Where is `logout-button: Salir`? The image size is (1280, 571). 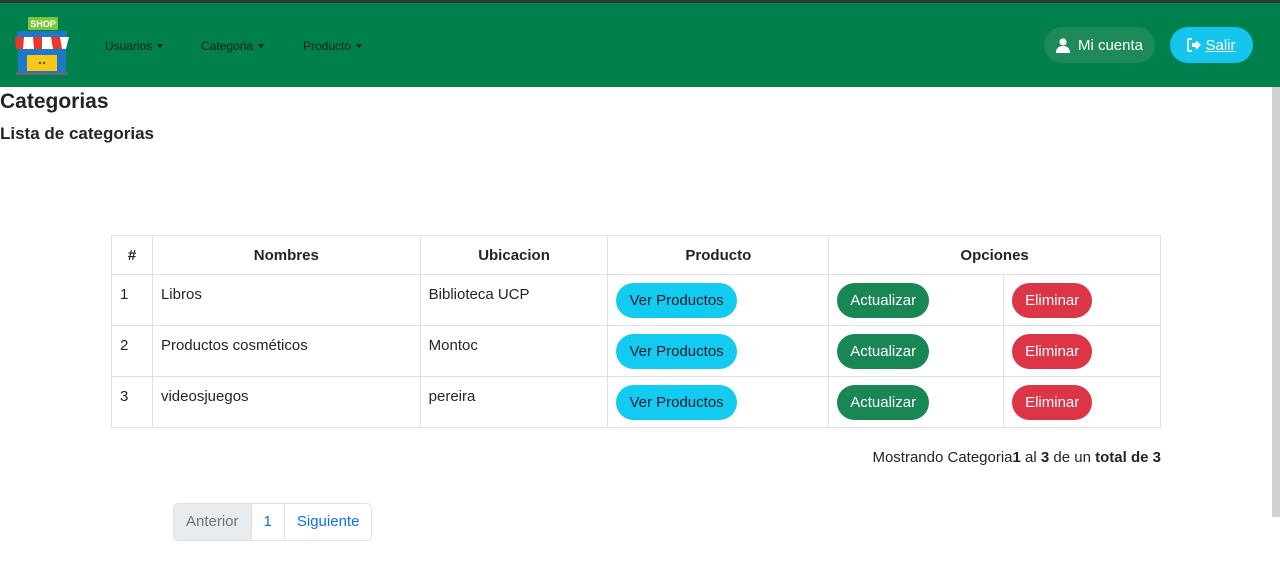 logout-button: Salir is located at coordinates (1211, 45).